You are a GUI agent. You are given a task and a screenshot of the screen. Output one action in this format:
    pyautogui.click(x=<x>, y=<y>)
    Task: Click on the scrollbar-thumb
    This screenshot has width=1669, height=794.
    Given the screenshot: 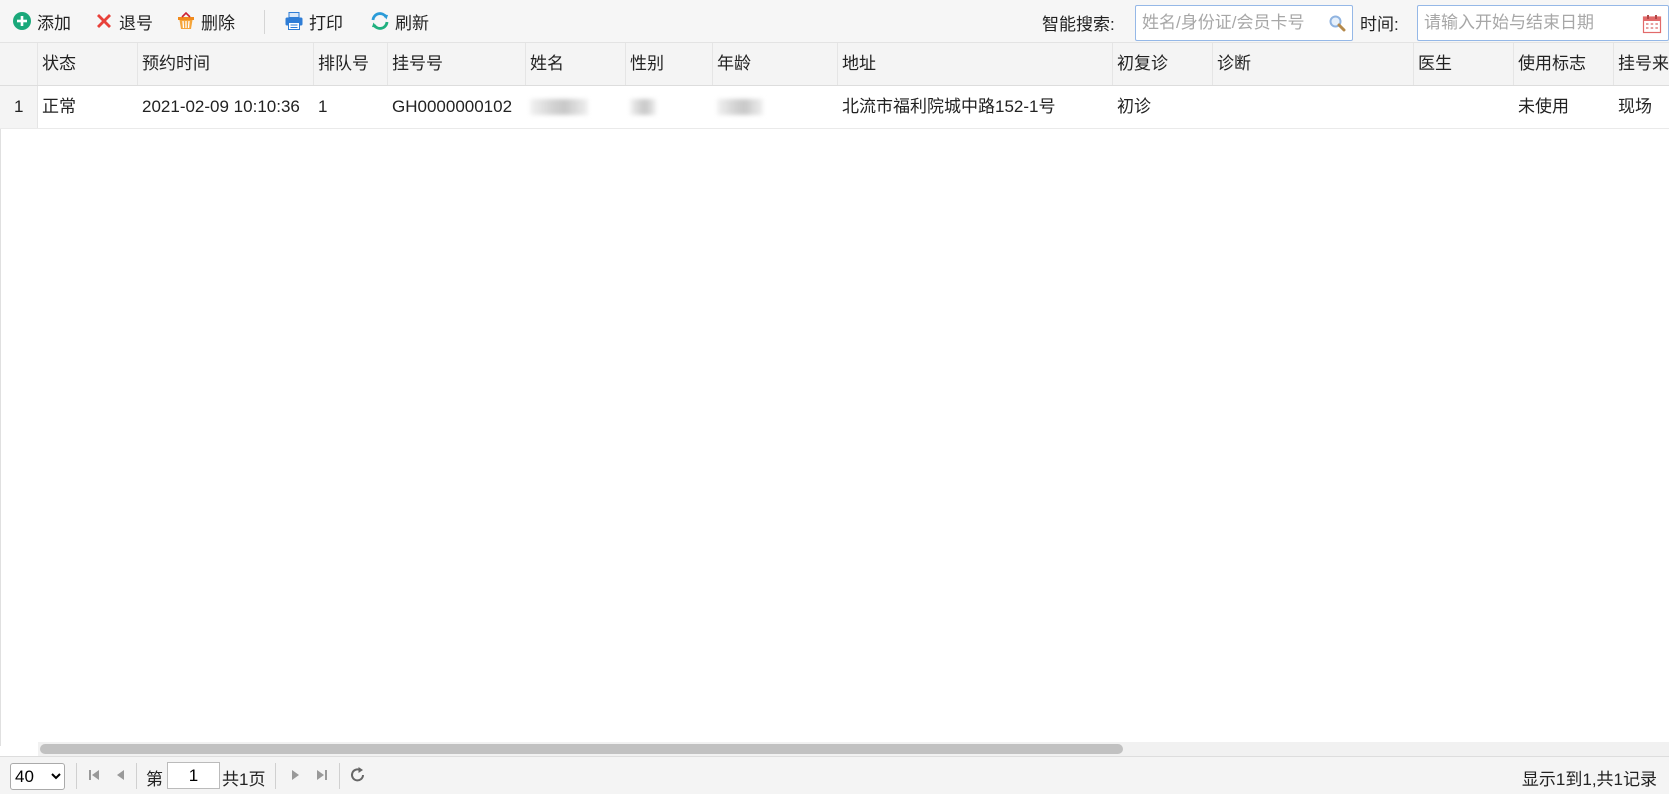 What is the action you would take?
    pyautogui.click(x=581, y=749)
    